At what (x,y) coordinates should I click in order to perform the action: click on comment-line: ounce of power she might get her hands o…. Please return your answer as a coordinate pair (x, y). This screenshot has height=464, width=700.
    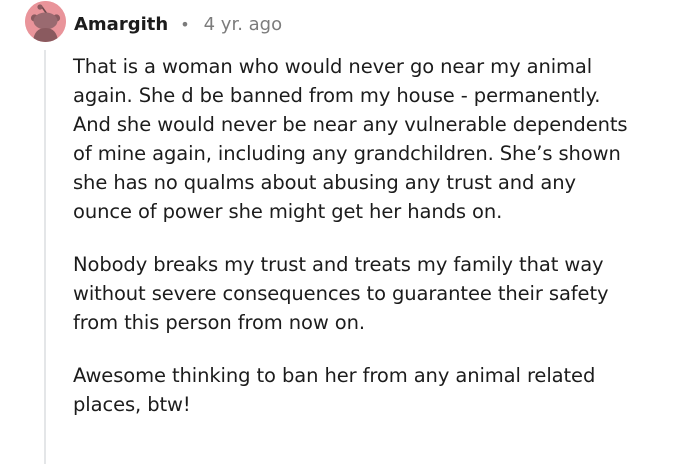
    Looking at the image, I should click on (288, 211).